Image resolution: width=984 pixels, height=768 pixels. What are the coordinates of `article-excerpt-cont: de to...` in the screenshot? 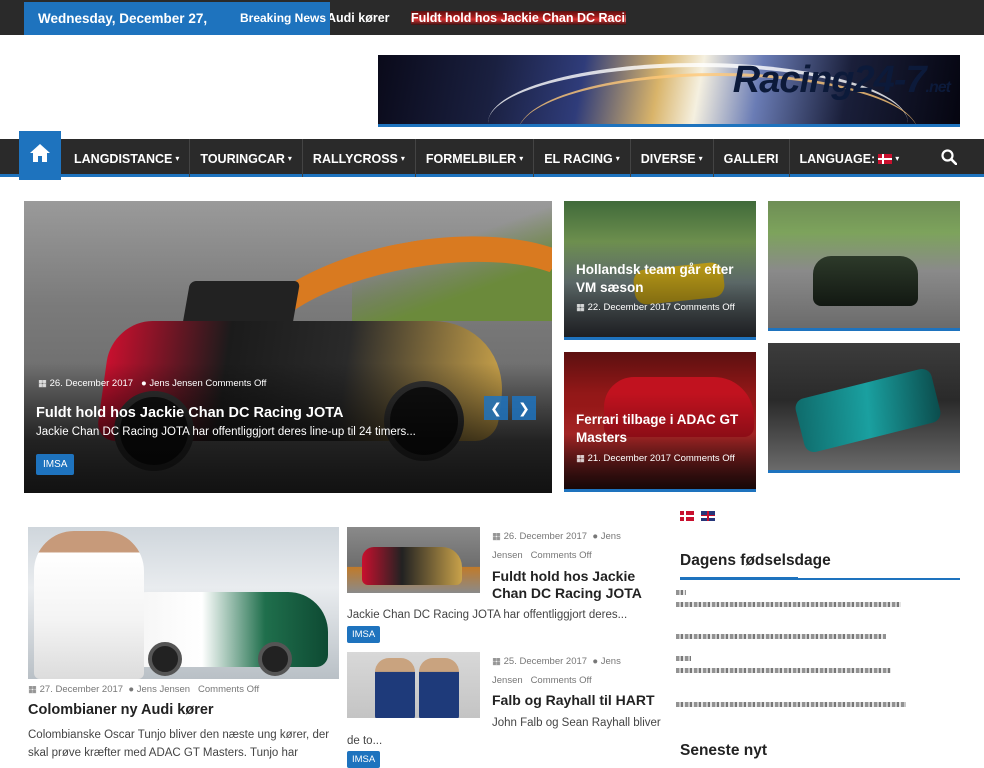 It's located at (365, 741).